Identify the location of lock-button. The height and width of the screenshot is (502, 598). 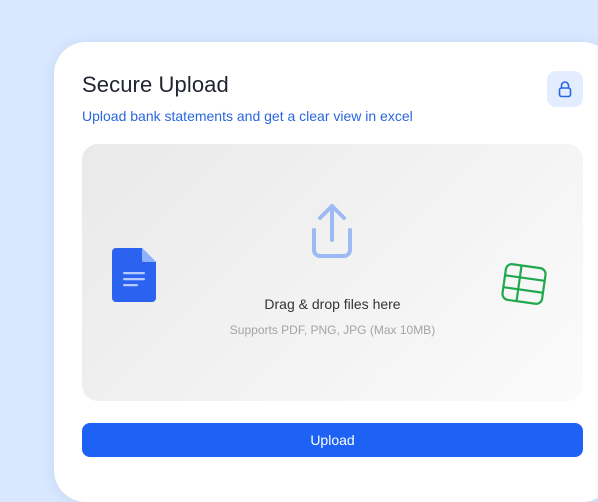
(565, 89).